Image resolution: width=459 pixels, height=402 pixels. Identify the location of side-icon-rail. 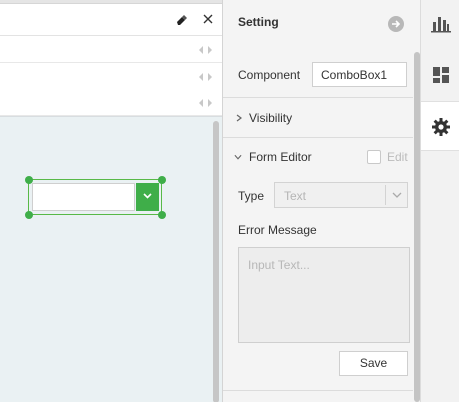
(439, 201).